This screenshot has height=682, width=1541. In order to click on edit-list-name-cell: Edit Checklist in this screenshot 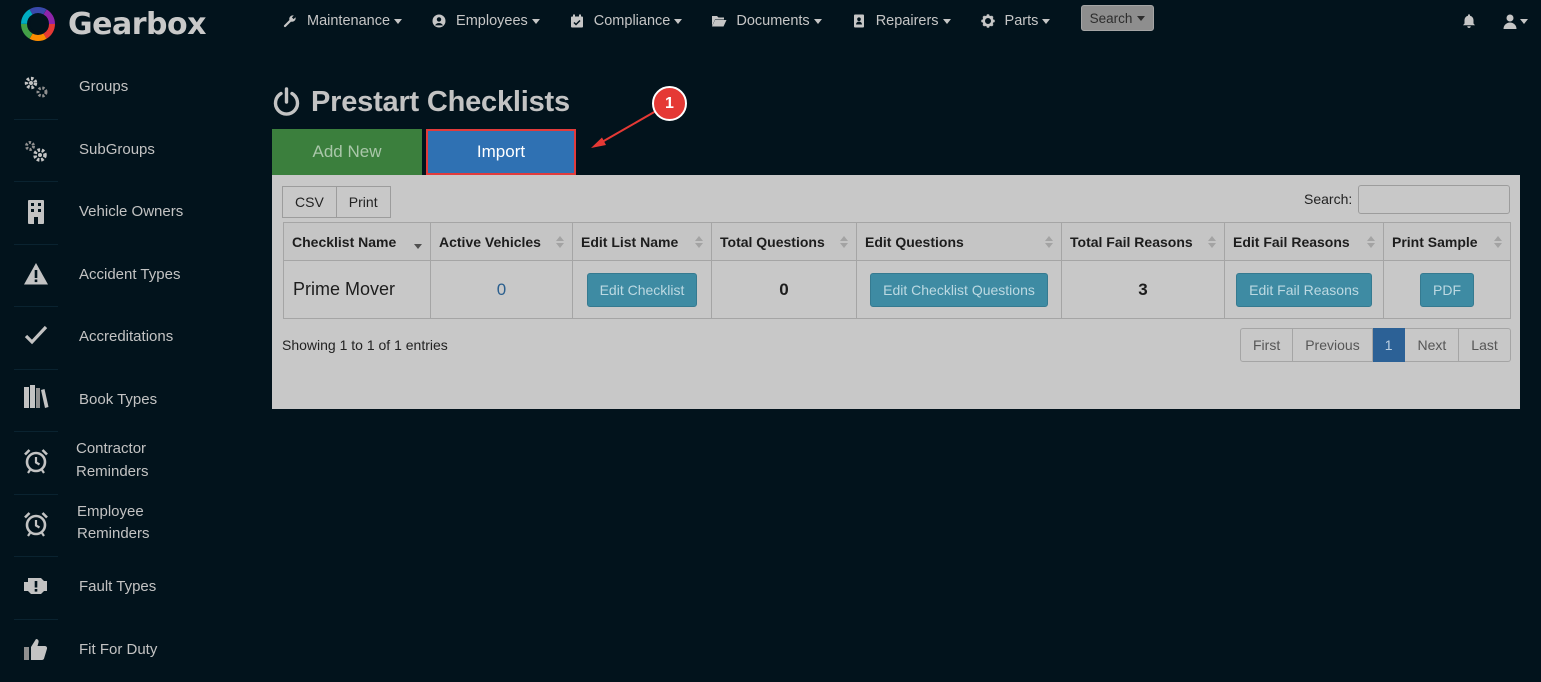, I will do `click(642, 289)`.